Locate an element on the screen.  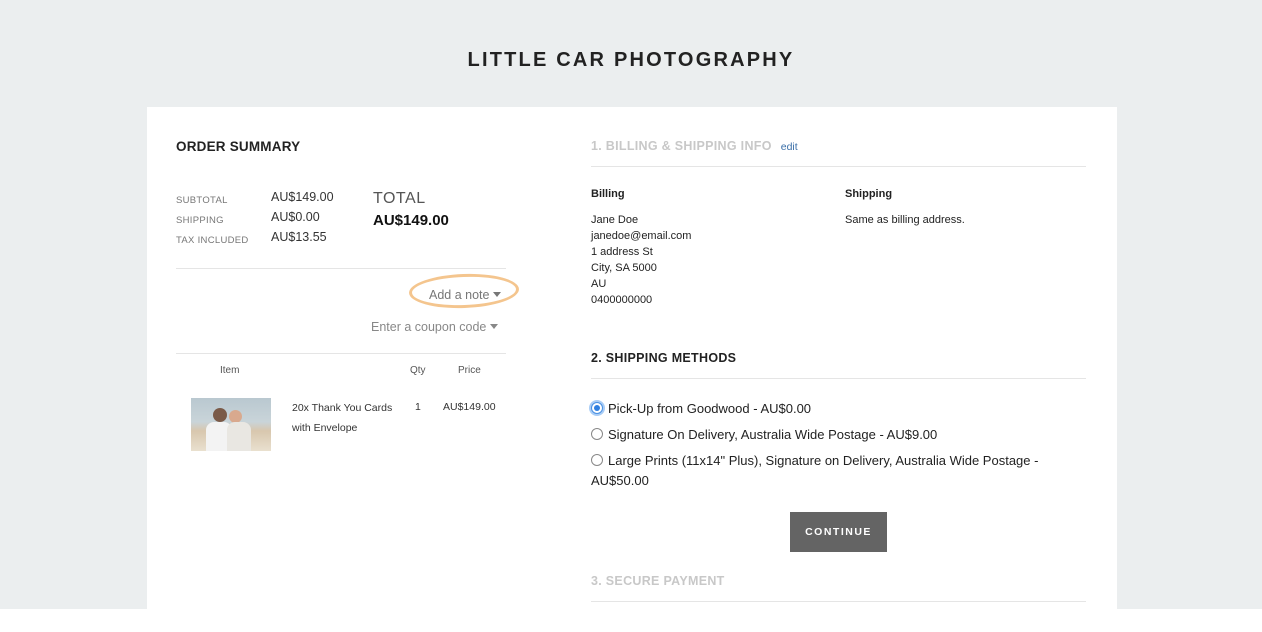
payment-divider is located at coordinates (838, 601).